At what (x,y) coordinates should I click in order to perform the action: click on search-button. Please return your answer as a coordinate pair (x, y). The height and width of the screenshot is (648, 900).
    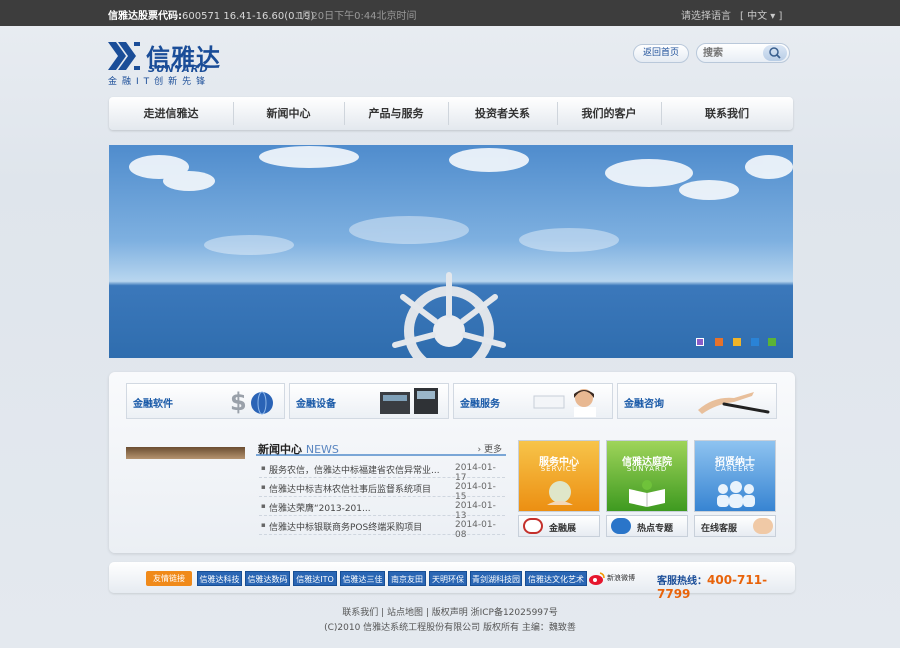
    Looking at the image, I should click on (775, 53).